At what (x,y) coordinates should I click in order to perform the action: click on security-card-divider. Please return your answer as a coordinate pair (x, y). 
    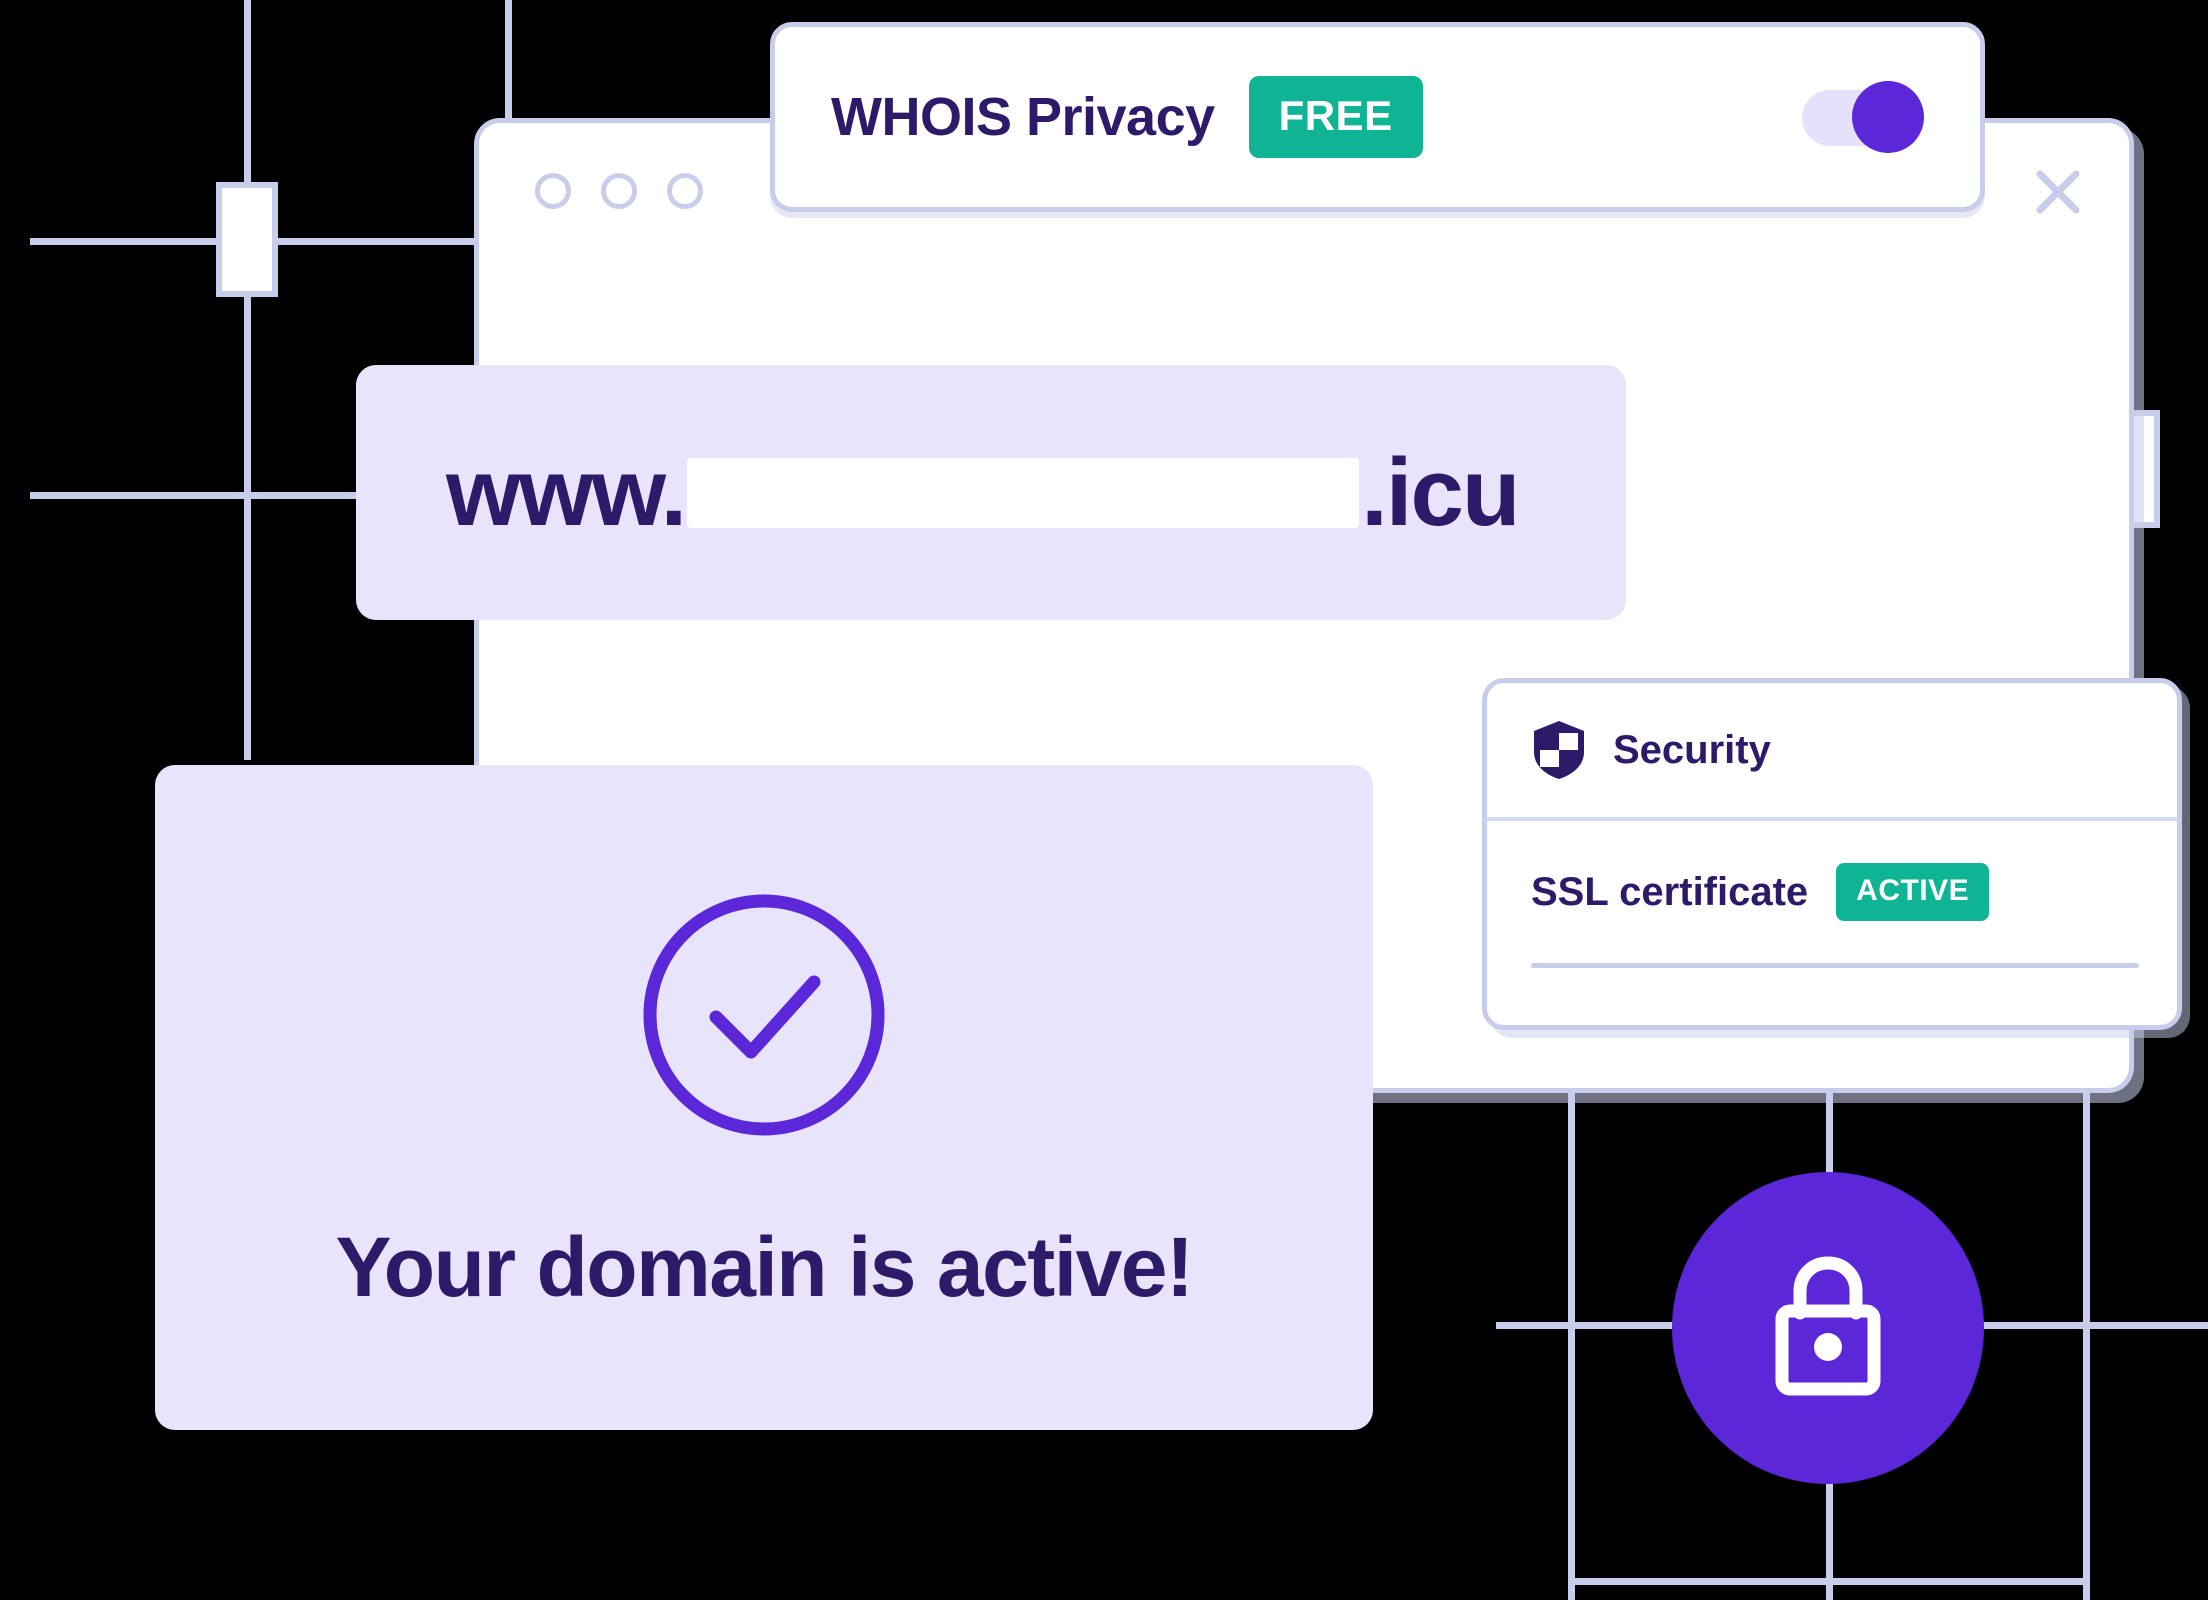
    Looking at the image, I should click on (1835, 965).